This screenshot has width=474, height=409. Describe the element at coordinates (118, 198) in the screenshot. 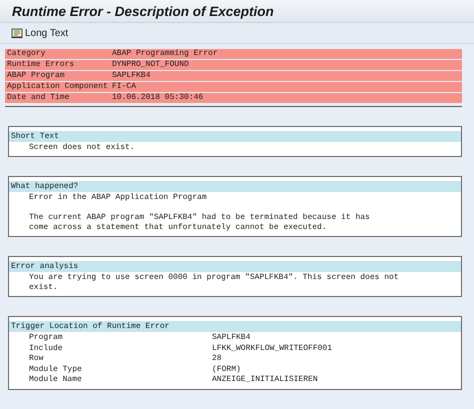

I see `text-line: Error in the ABAP Application Program` at that location.